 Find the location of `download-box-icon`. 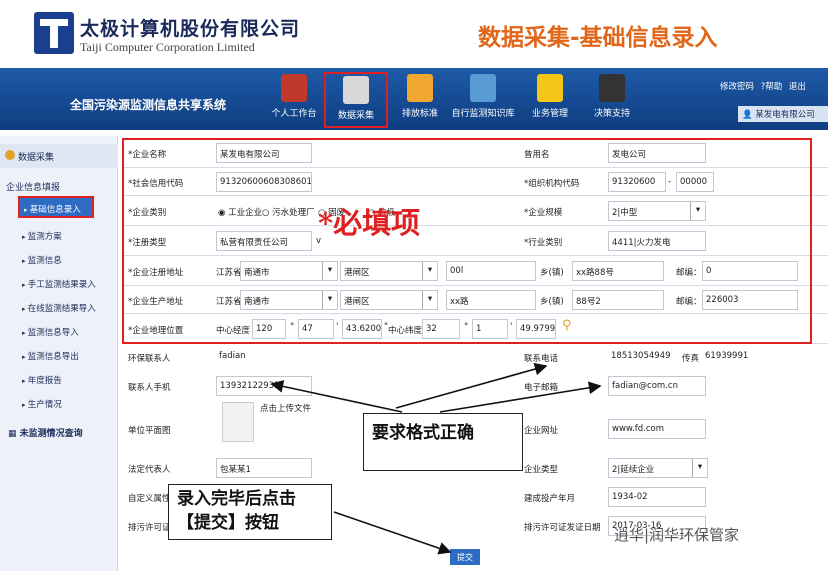

download-box-icon is located at coordinates (550, 88).